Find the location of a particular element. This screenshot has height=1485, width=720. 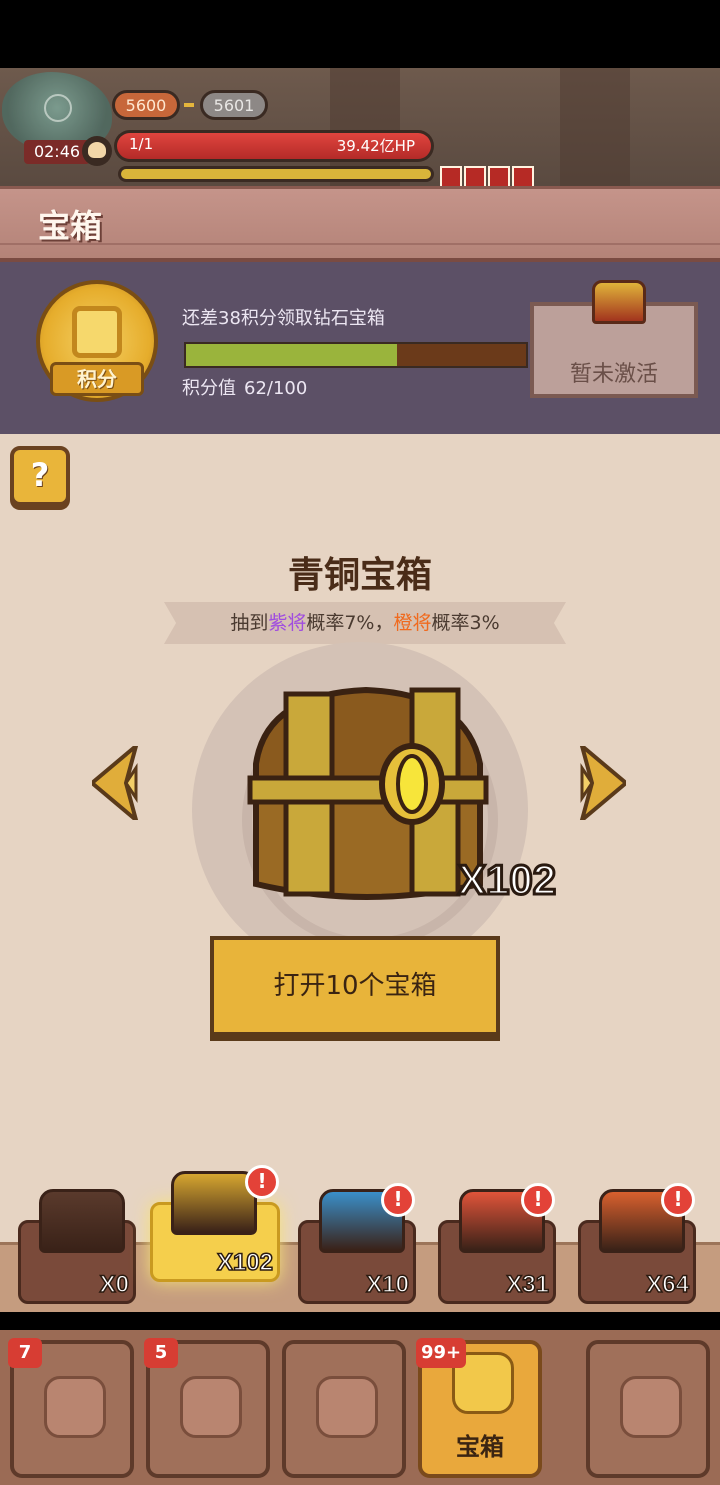

helmet-icon is located at coordinates (347, 1407).